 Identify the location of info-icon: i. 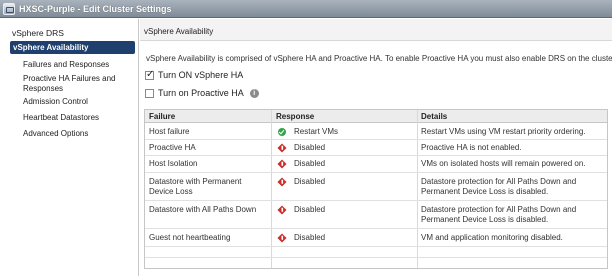
(254, 93).